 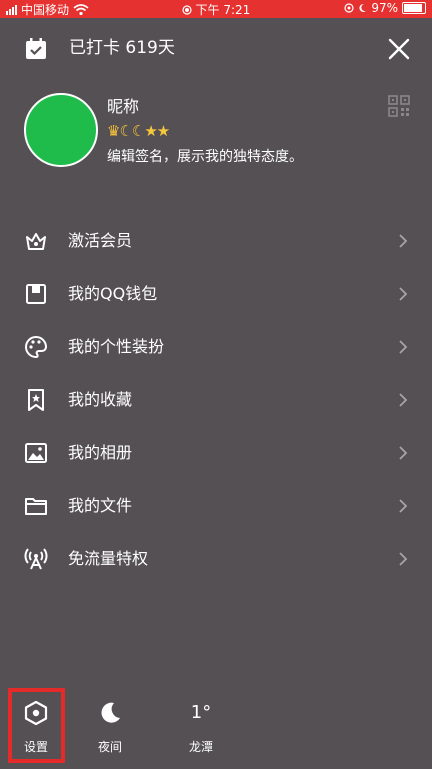 What do you see at coordinates (110, 712) in the screenshot?
I see `moon-icon` at bounding box center [110, 712].